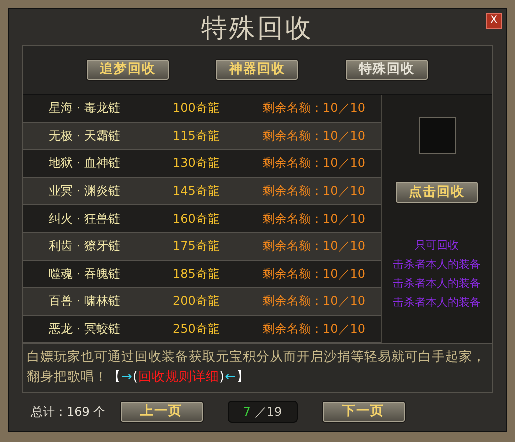 Image resolution: width=515 pixels, height=442 pixels. What do you see at coordinates (179, 378) in the screenshot?
I see `rule-link: 回收规则详细` at bounding box center [179, 378].